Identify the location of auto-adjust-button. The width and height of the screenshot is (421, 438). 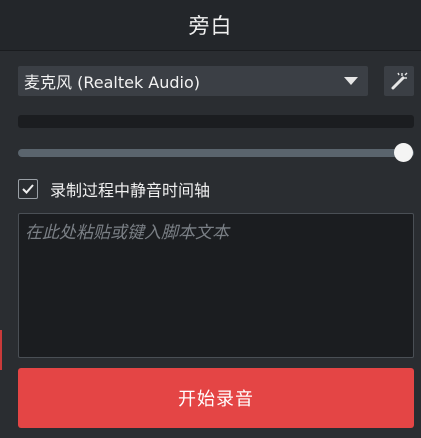
(399, 81).